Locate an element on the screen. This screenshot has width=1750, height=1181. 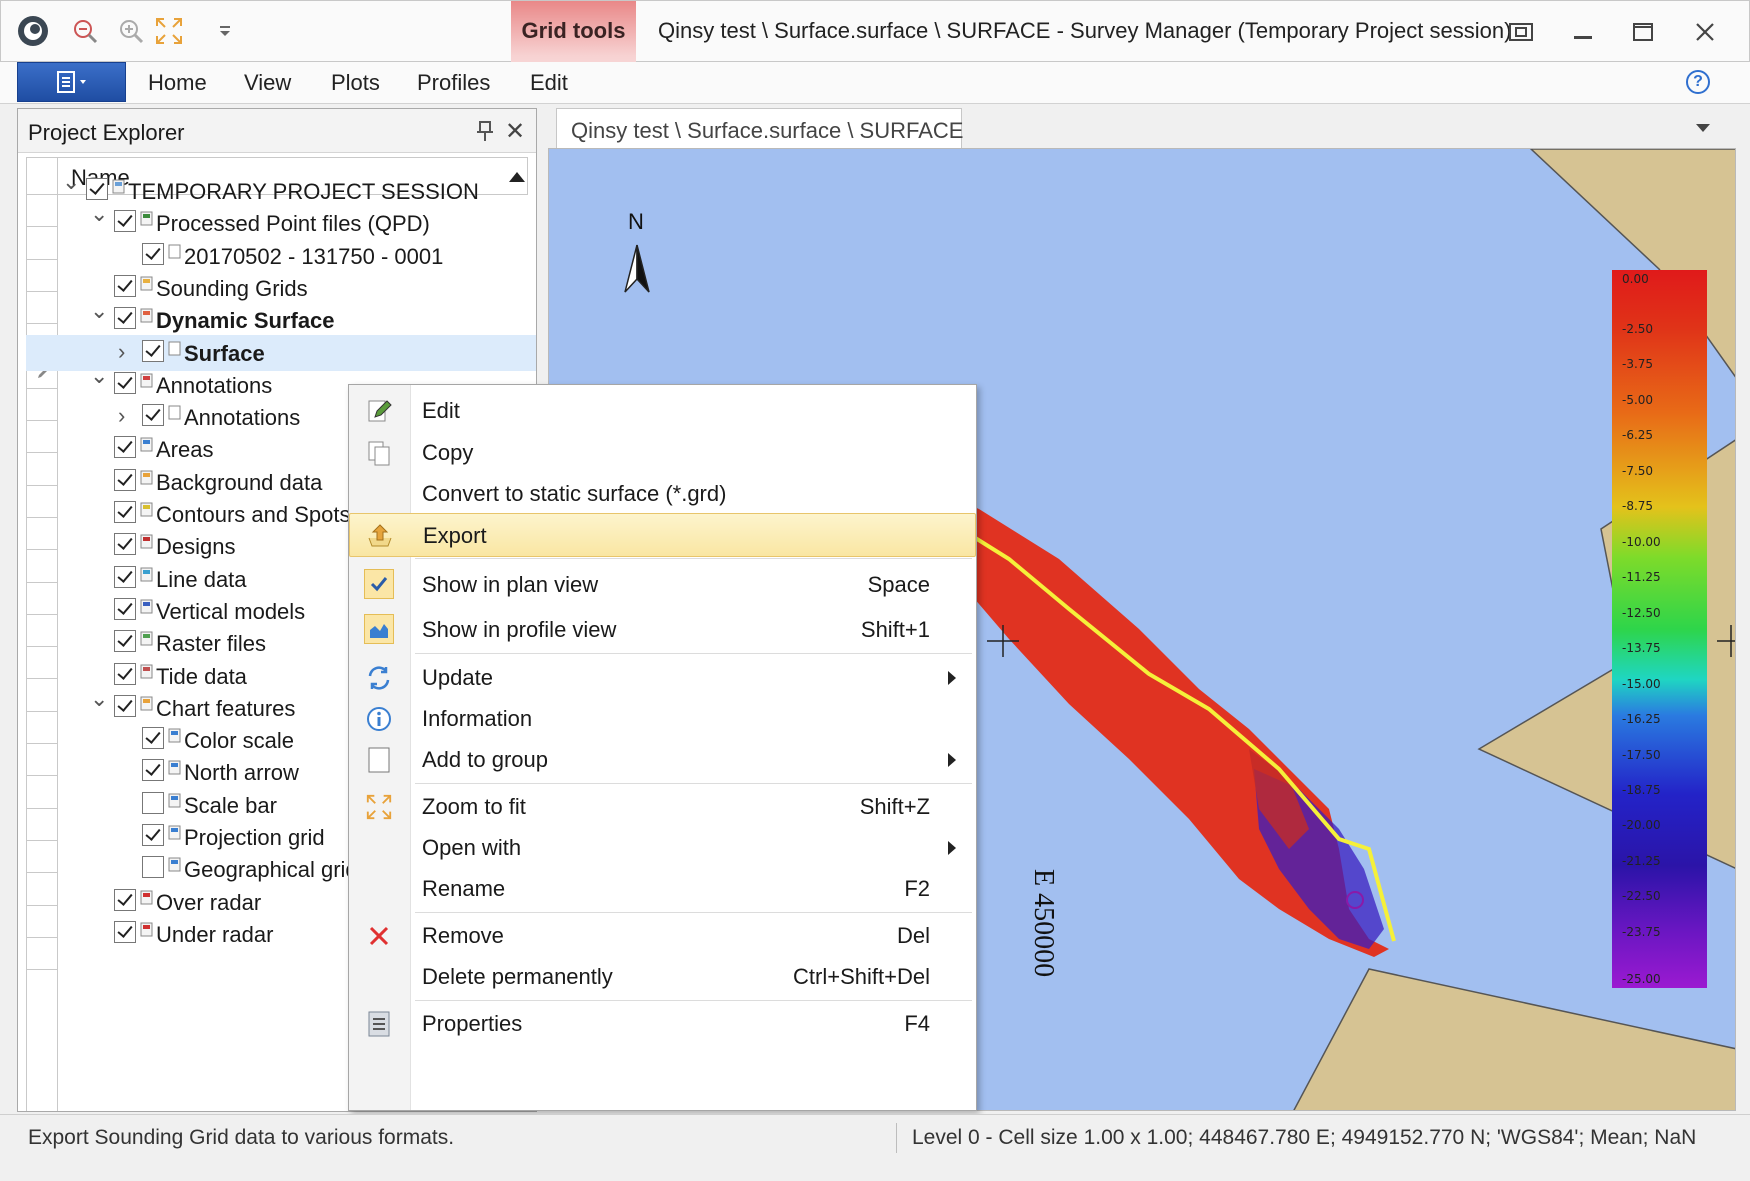
menu-item-show-profile-view: Show in profile view Shift+1 is located at coordinates (662, 629).